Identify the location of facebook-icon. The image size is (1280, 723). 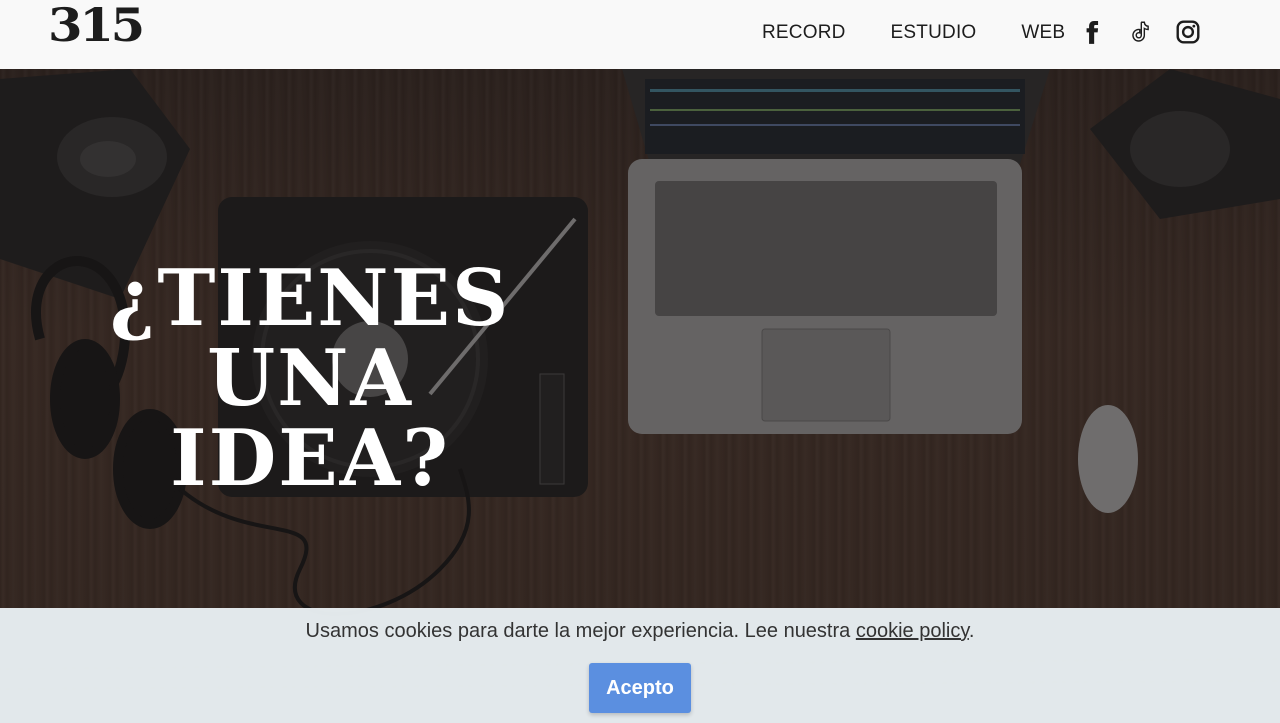
(1092, 32).